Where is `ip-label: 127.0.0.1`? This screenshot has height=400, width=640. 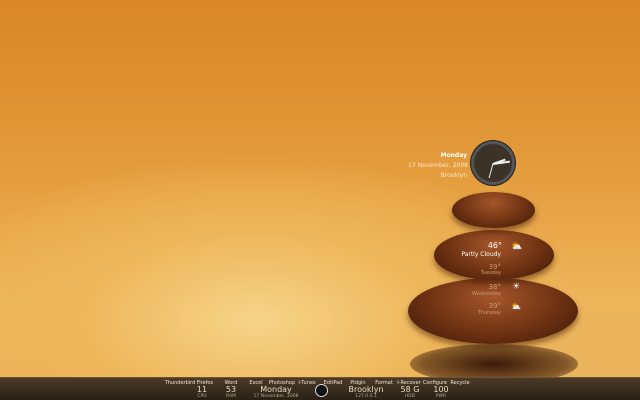 ip-label: 127.0.0.1 is located at coordinates (366, 396).